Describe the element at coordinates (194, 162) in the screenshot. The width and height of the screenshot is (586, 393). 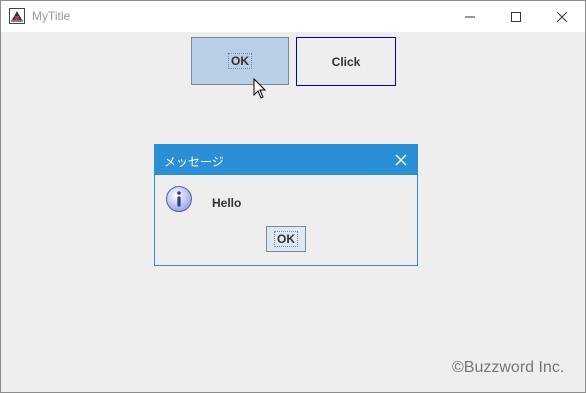
I see `dialog-title: メッセージ` at that location.